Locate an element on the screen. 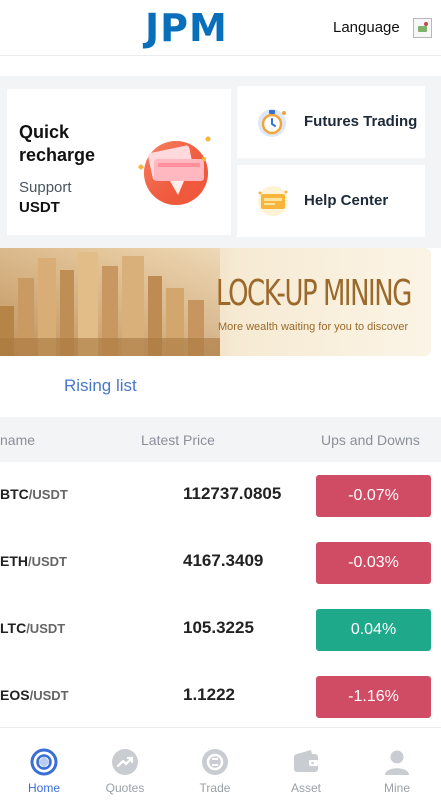 The image size is (441, 808). table-row: ETH/USDT 4167.3409 -0.03% is located at coordinates (220, 562).